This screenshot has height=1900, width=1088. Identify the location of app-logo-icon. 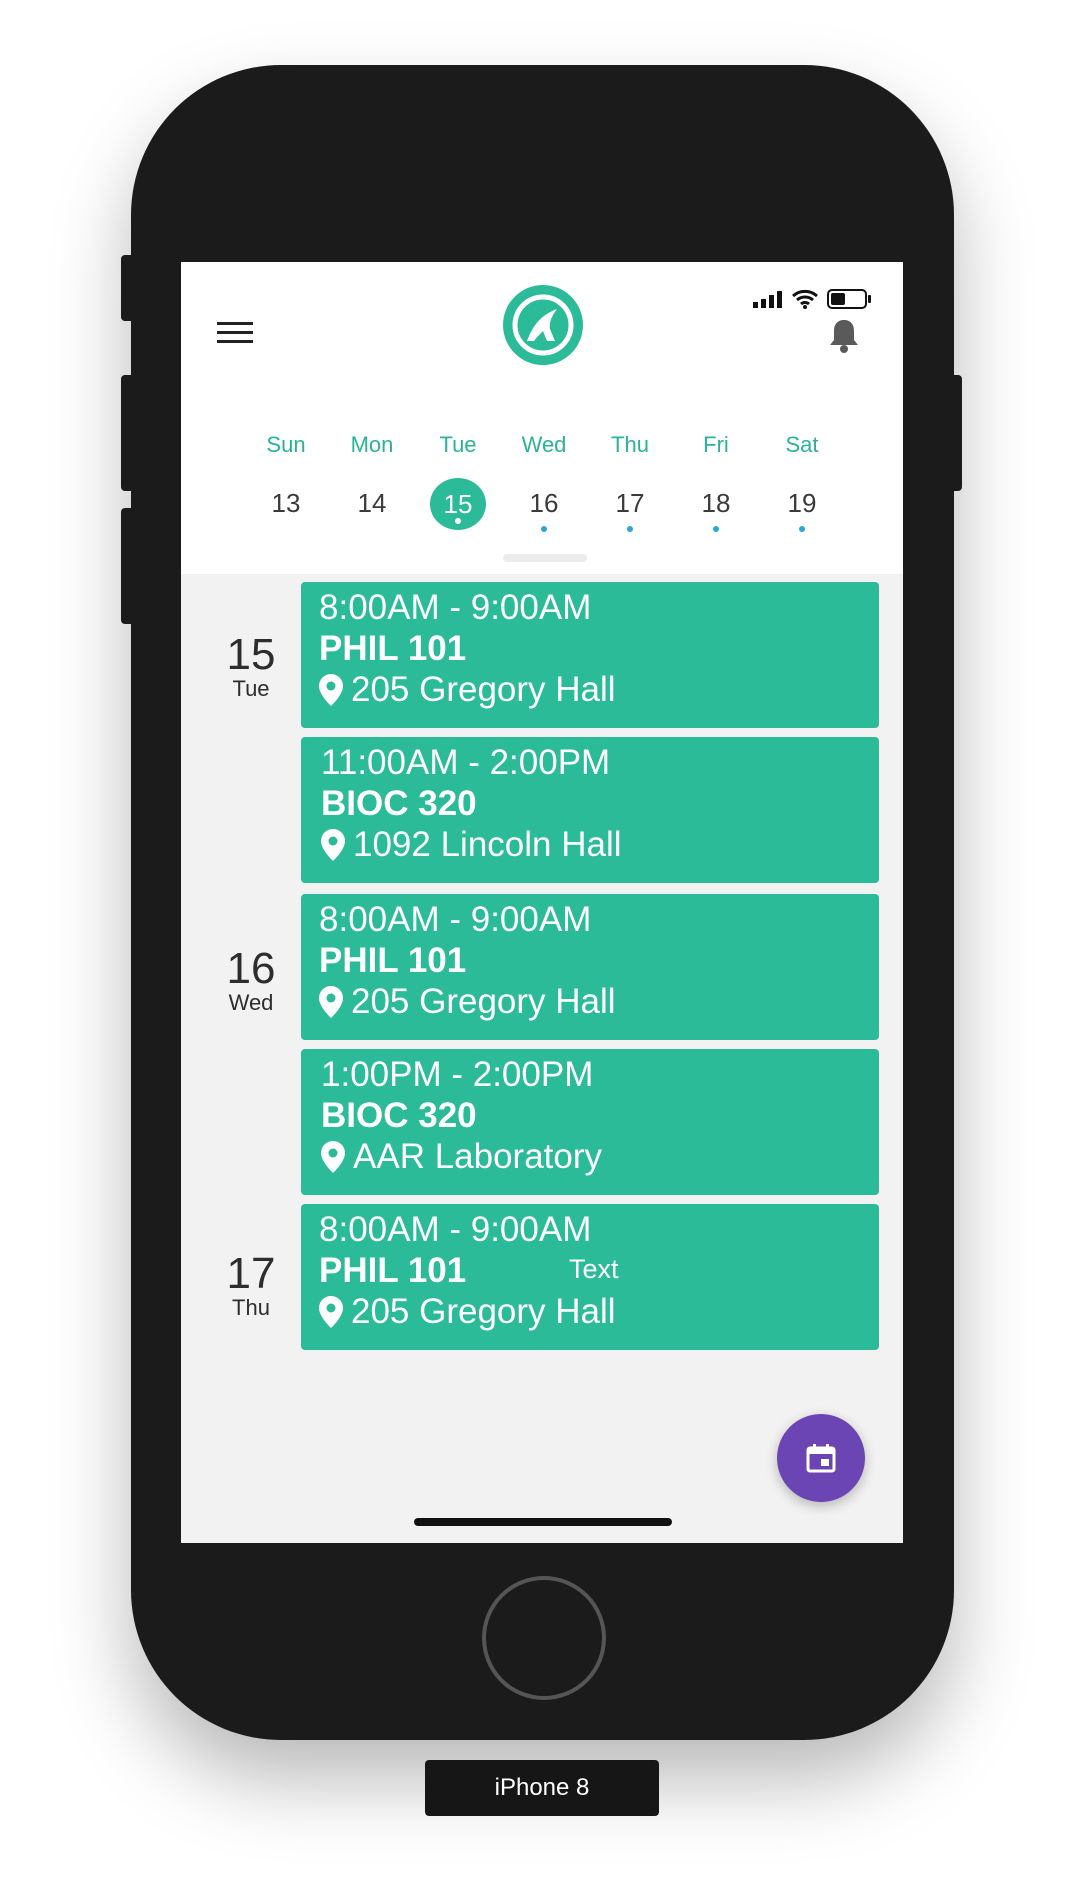
(543, 325).